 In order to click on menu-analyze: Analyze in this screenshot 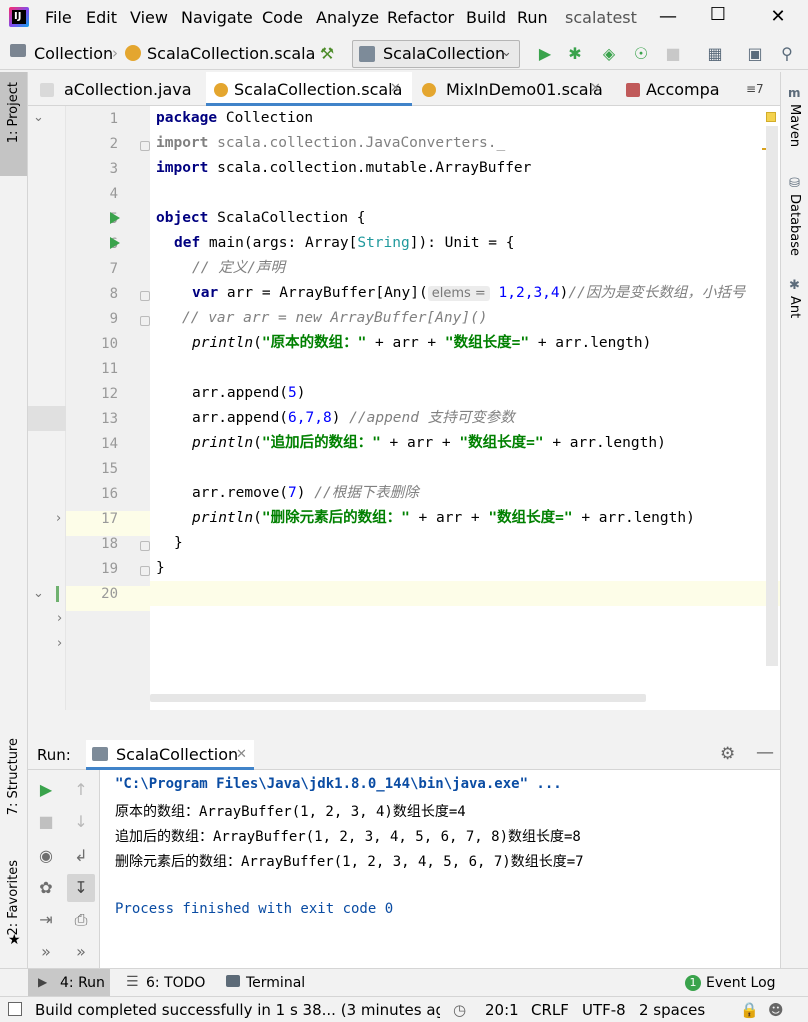, I will do `click(347, 17)`.